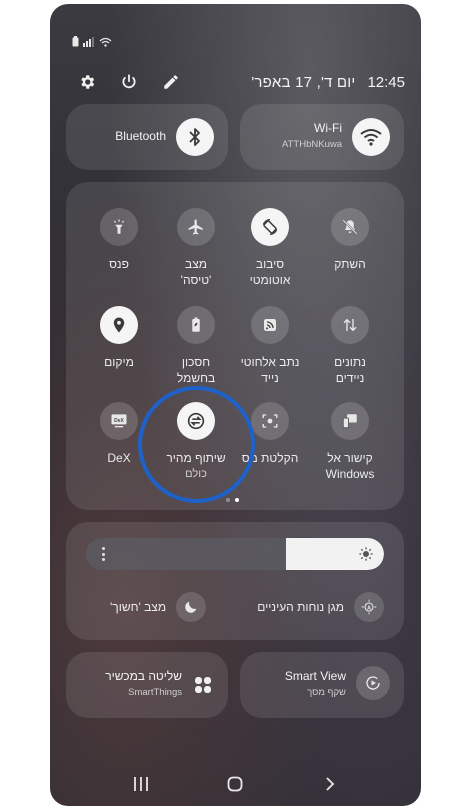 This screenshot has height=810, width=470. I want to click on wifi-label: Wi-Fi, so click(328, 128).